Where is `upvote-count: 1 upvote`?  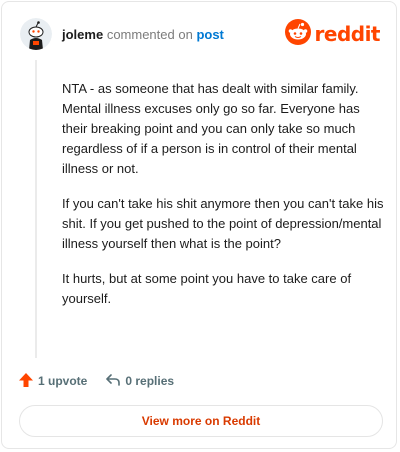 upvote-count: 1 upvote is located at coordinates (63, 381).